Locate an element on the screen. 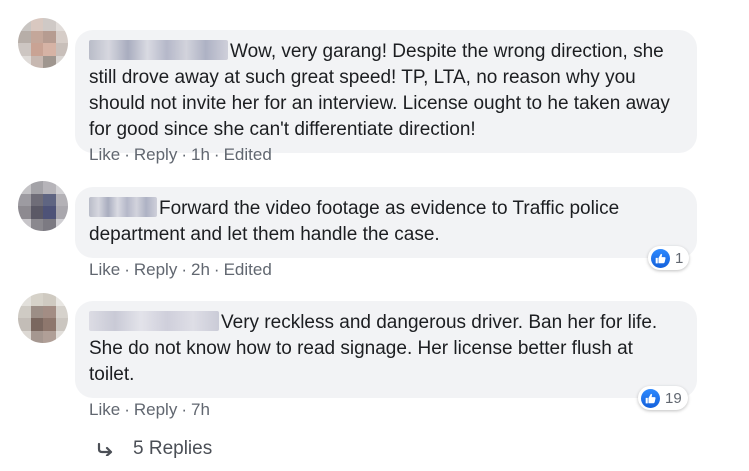 The width and height of the screenshot is (749, 471). view-replies-link: 5 Replies is located at coordinates (154, 449).